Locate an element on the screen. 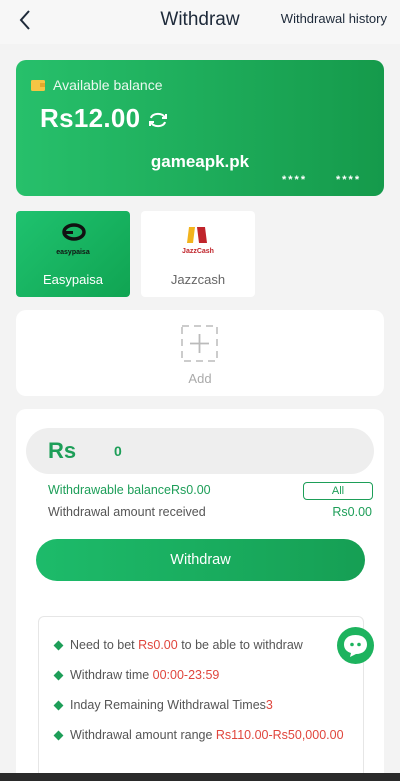 This screenshot has width=400, height=781. chat-bubble-icon is located at coordinates (355, 646).